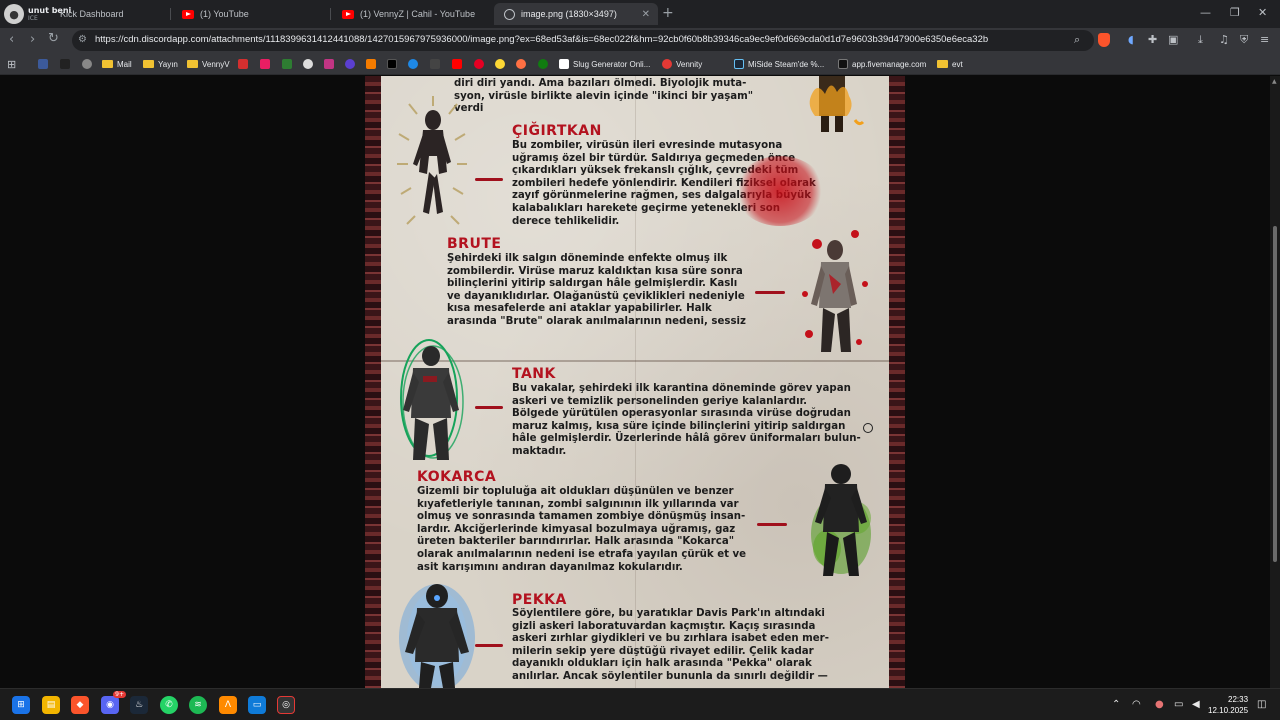  What do you see at coordinates (1196, 704) in the screenshot?
I see `volume-icon: ◀` at bounding box center [1196, 704].